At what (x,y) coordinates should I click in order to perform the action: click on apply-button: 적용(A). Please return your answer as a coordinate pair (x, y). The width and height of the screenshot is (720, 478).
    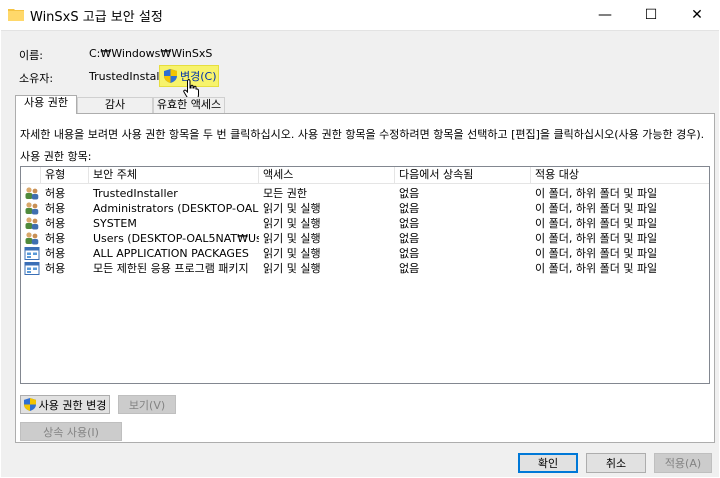
    Looking at the image, I should click on (683, 463).